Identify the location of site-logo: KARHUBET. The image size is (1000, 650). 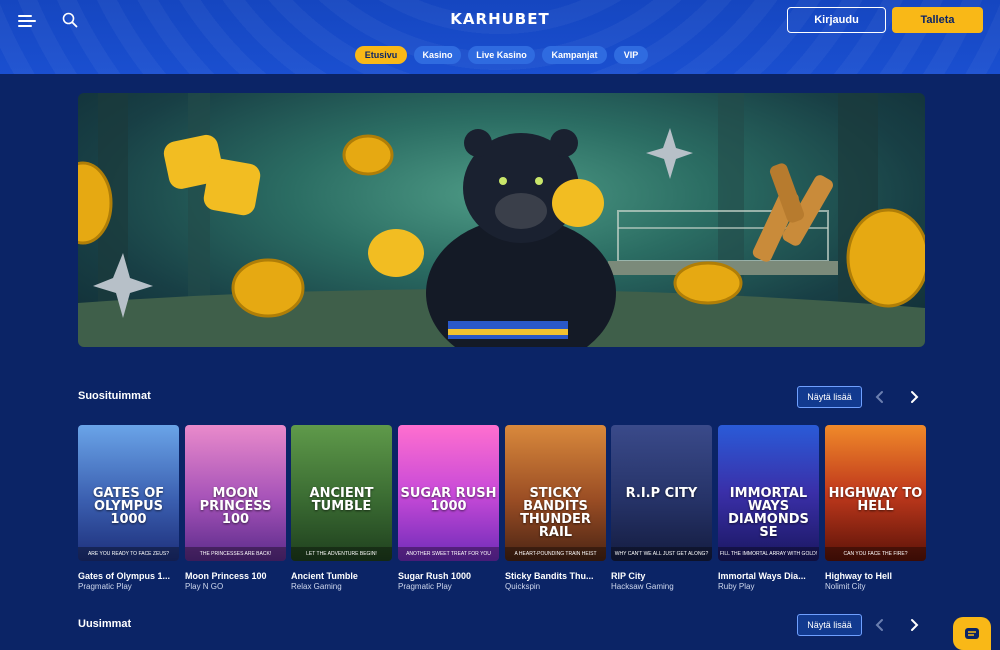
(500, 19).